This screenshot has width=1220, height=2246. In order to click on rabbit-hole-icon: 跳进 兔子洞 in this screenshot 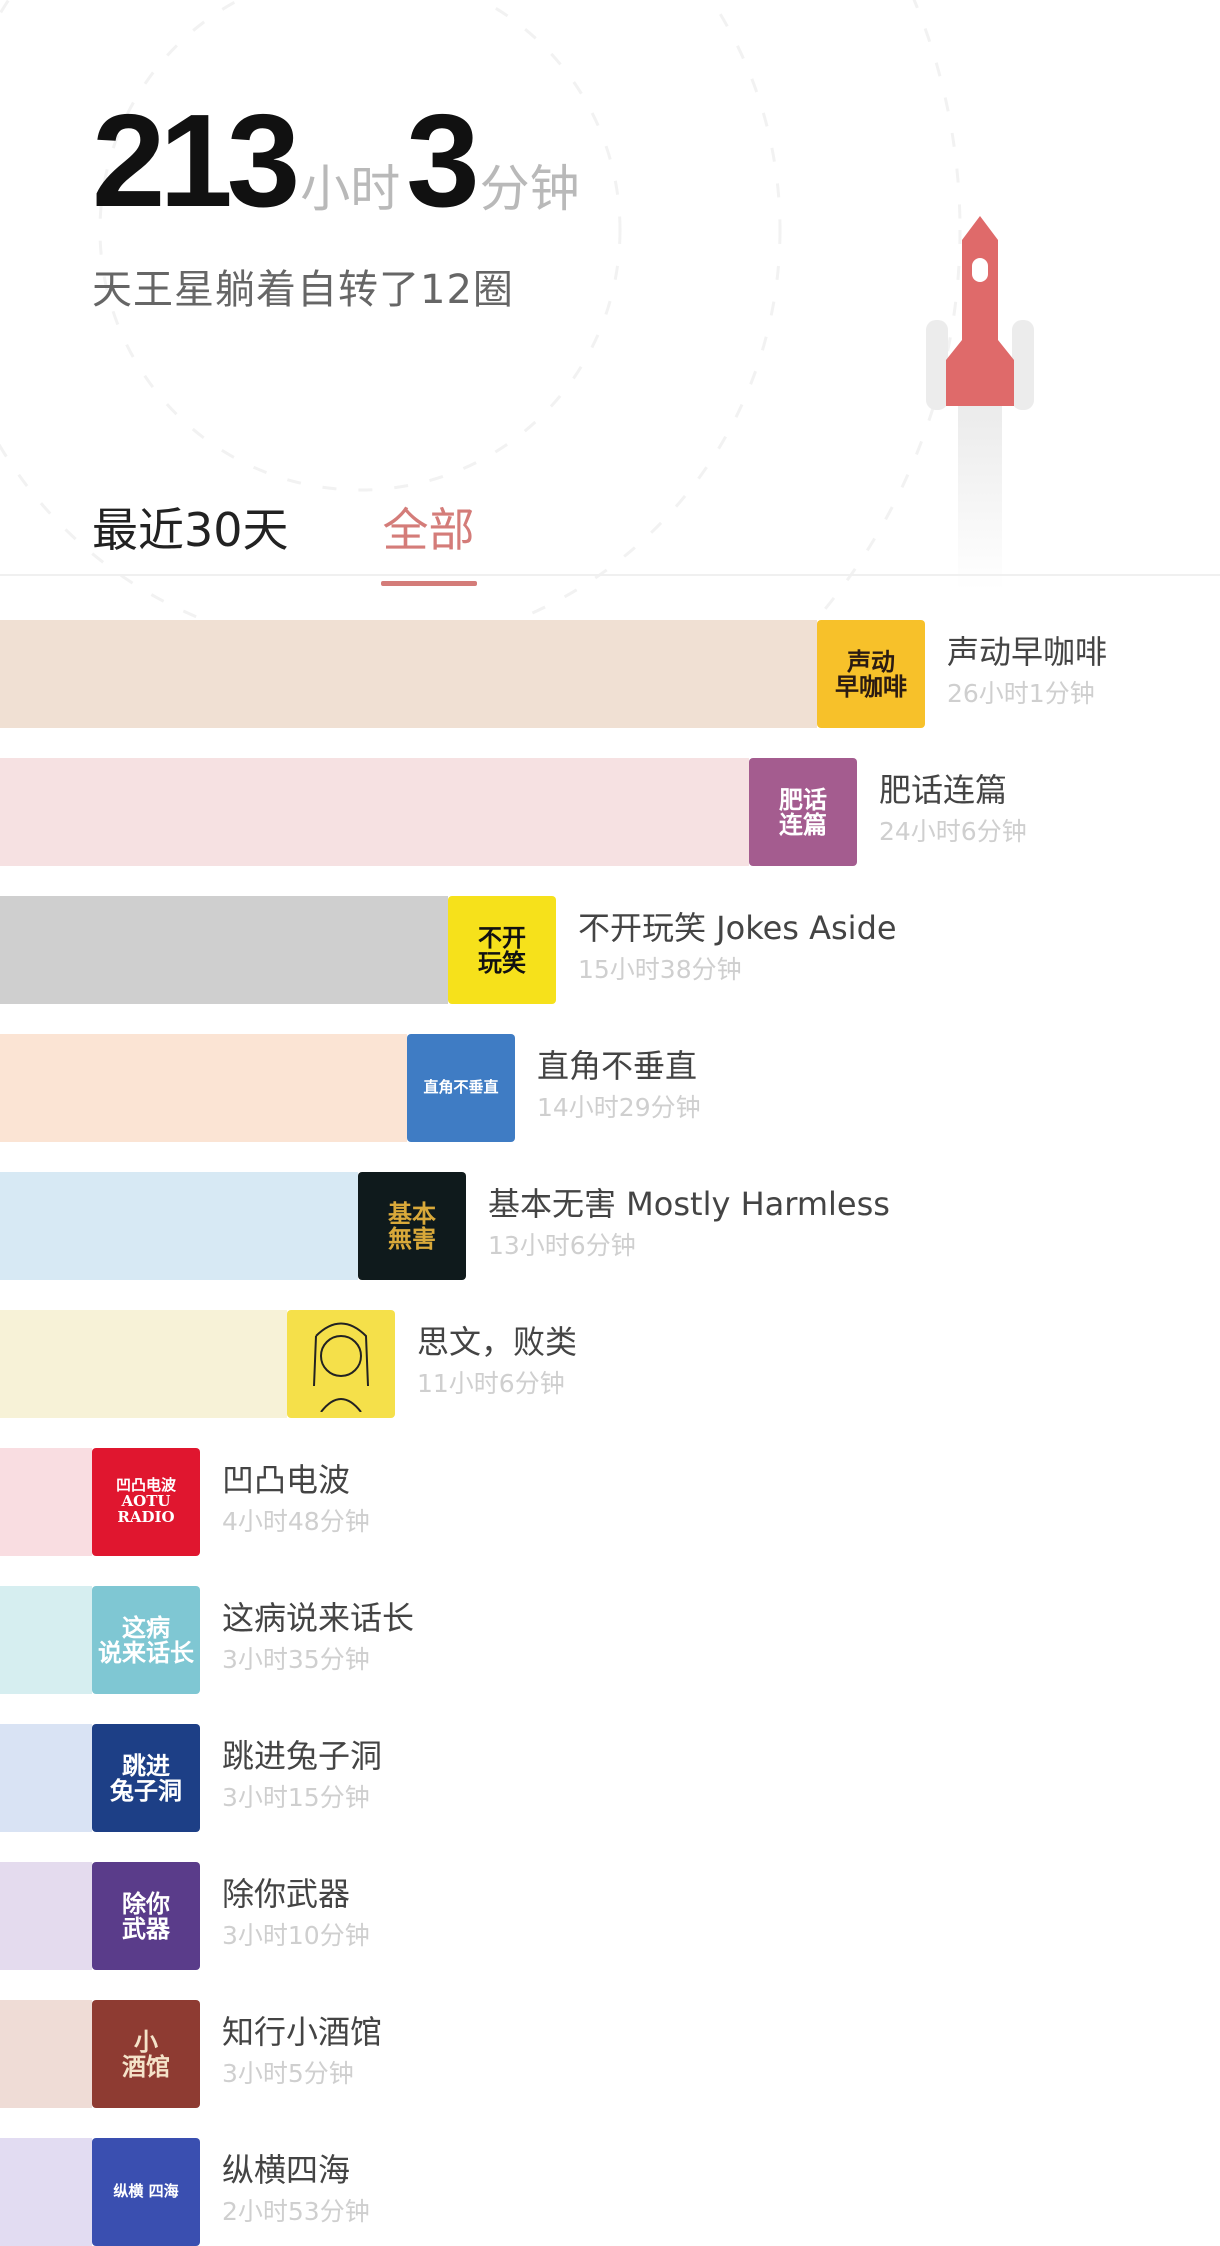, I will do `click(146, 1778)`.